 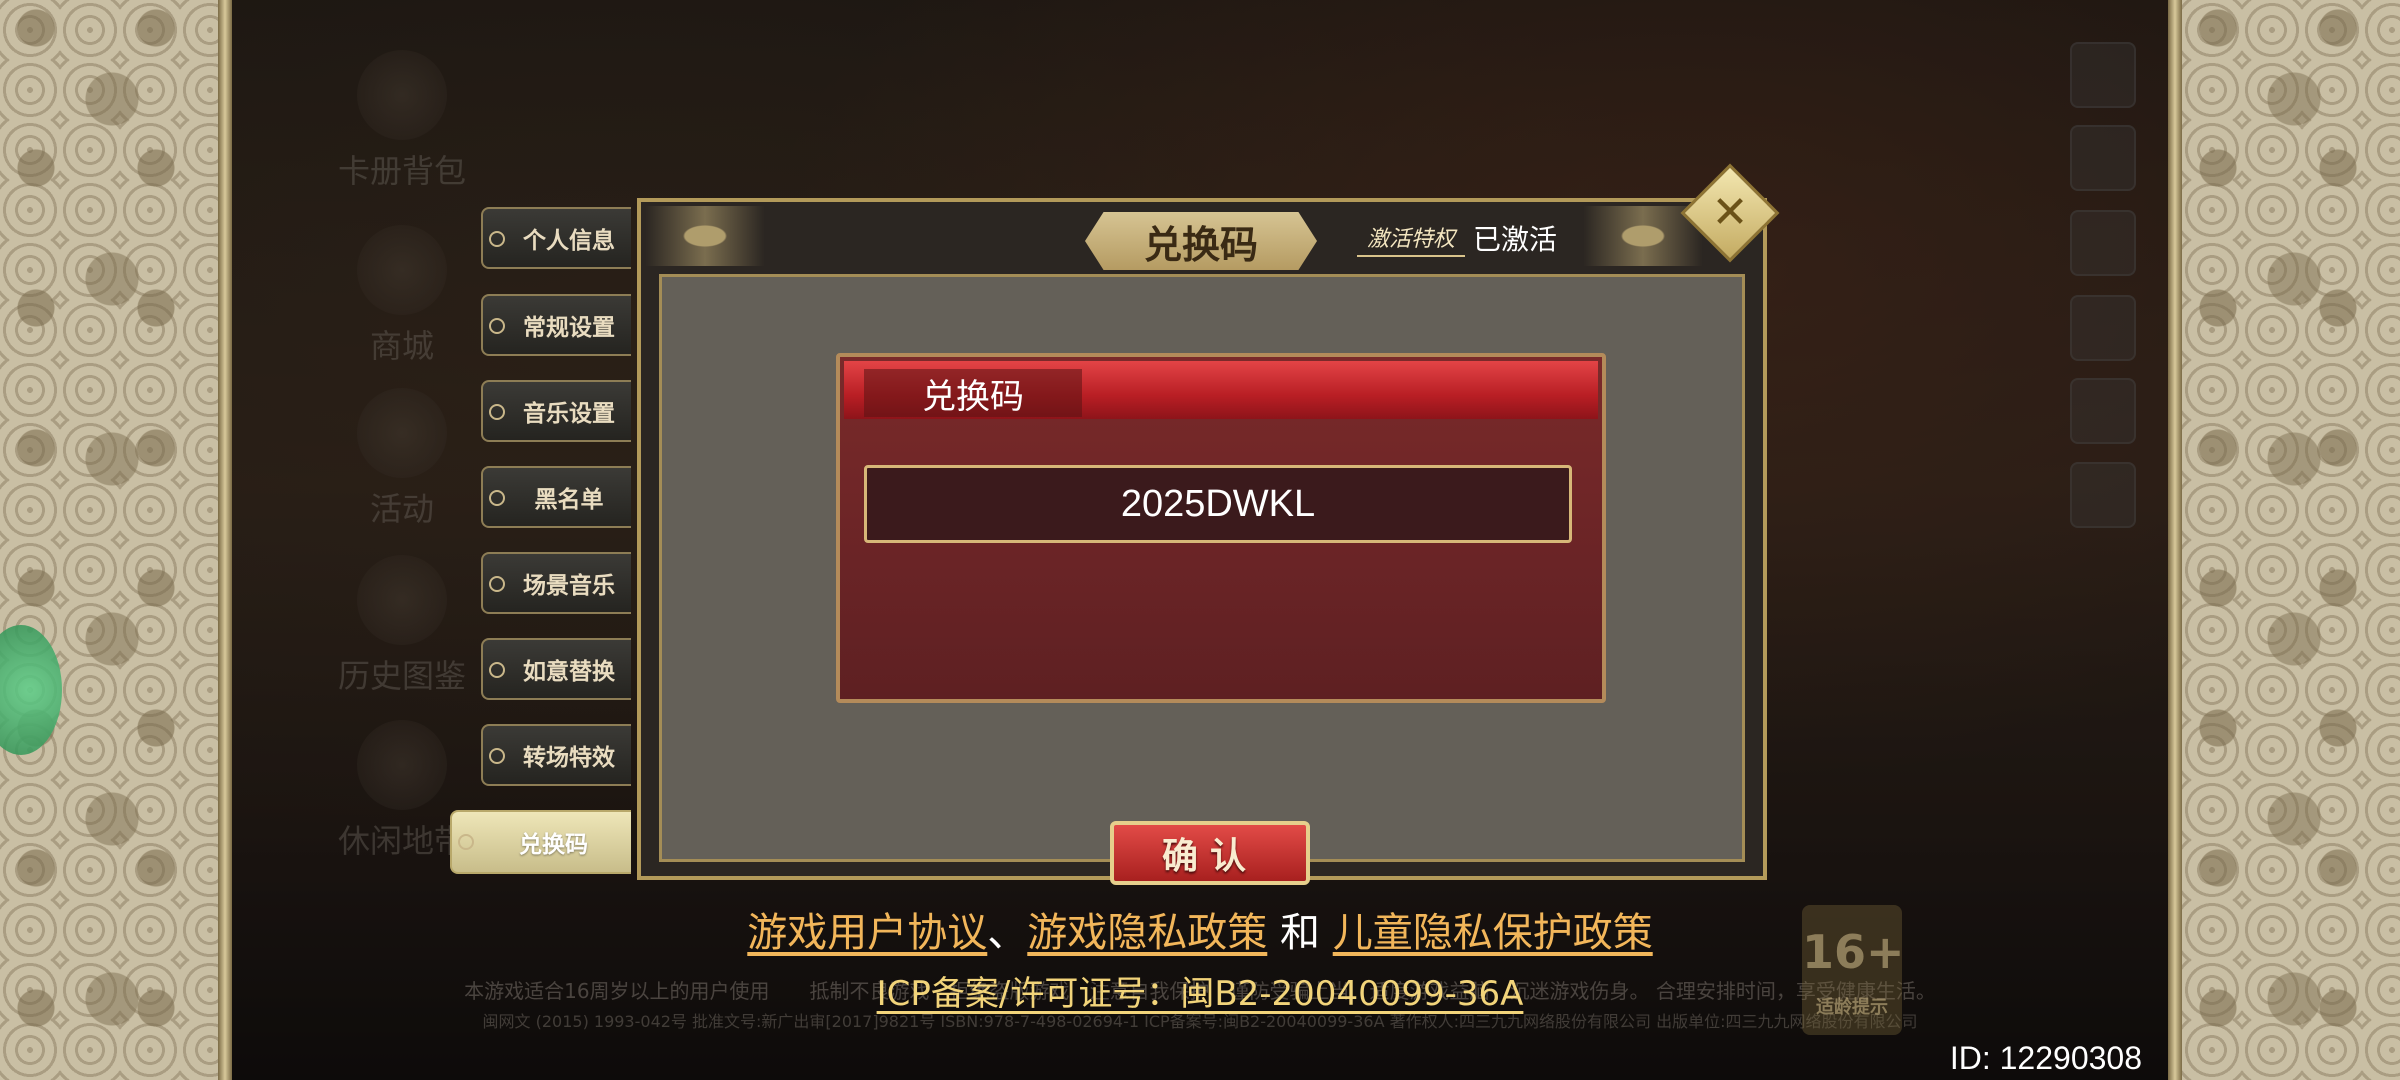 I want to click on age-rating-badge: 16+ 适龄提示, so click(x=1853, y=970).